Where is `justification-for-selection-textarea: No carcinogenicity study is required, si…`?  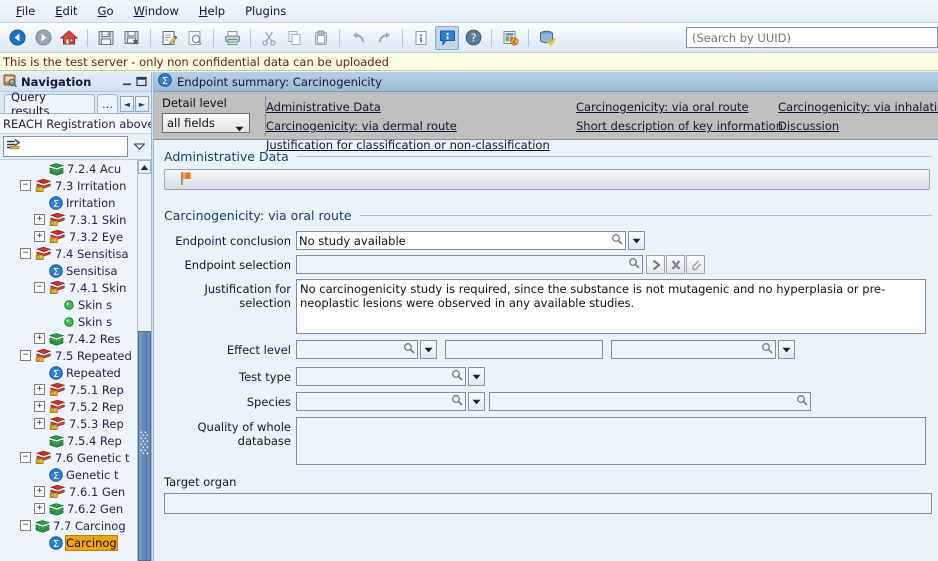
justification-for-selection-textarea: No carcinogenicity study is required, si… is located at coordinates (611, 306).